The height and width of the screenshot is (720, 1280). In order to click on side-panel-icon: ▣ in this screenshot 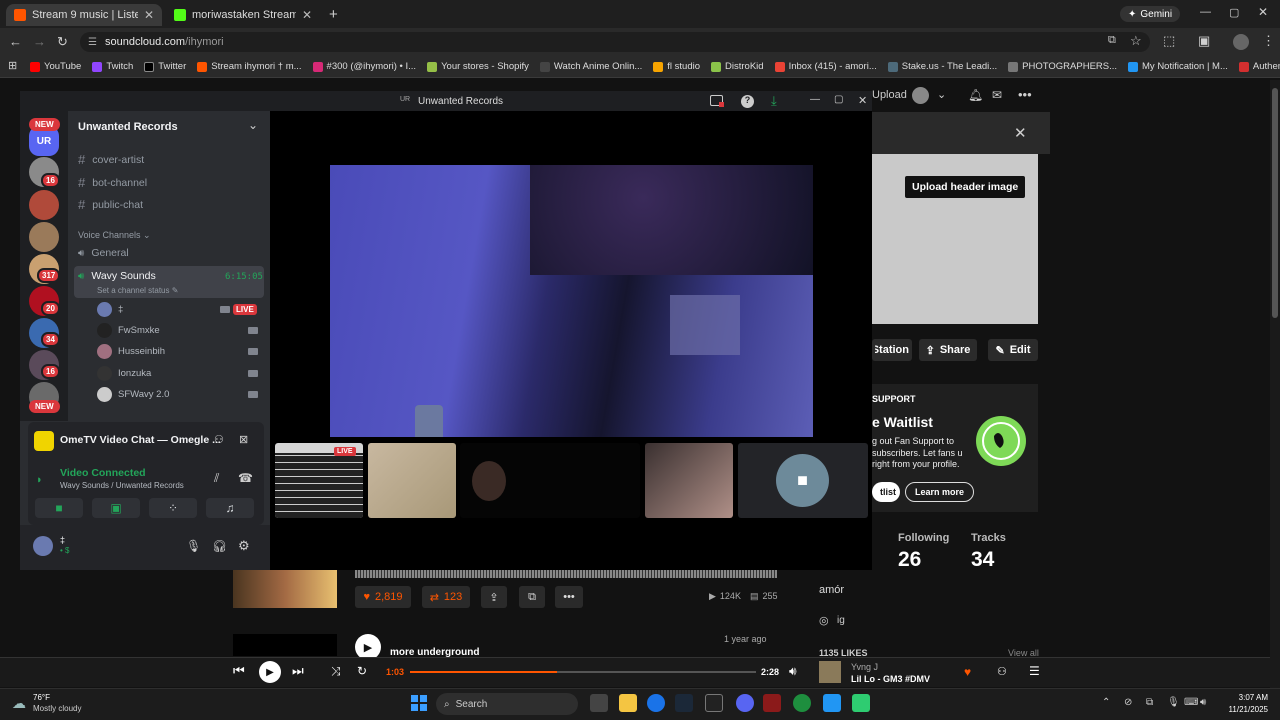, I will do `click(1204, 41)`.